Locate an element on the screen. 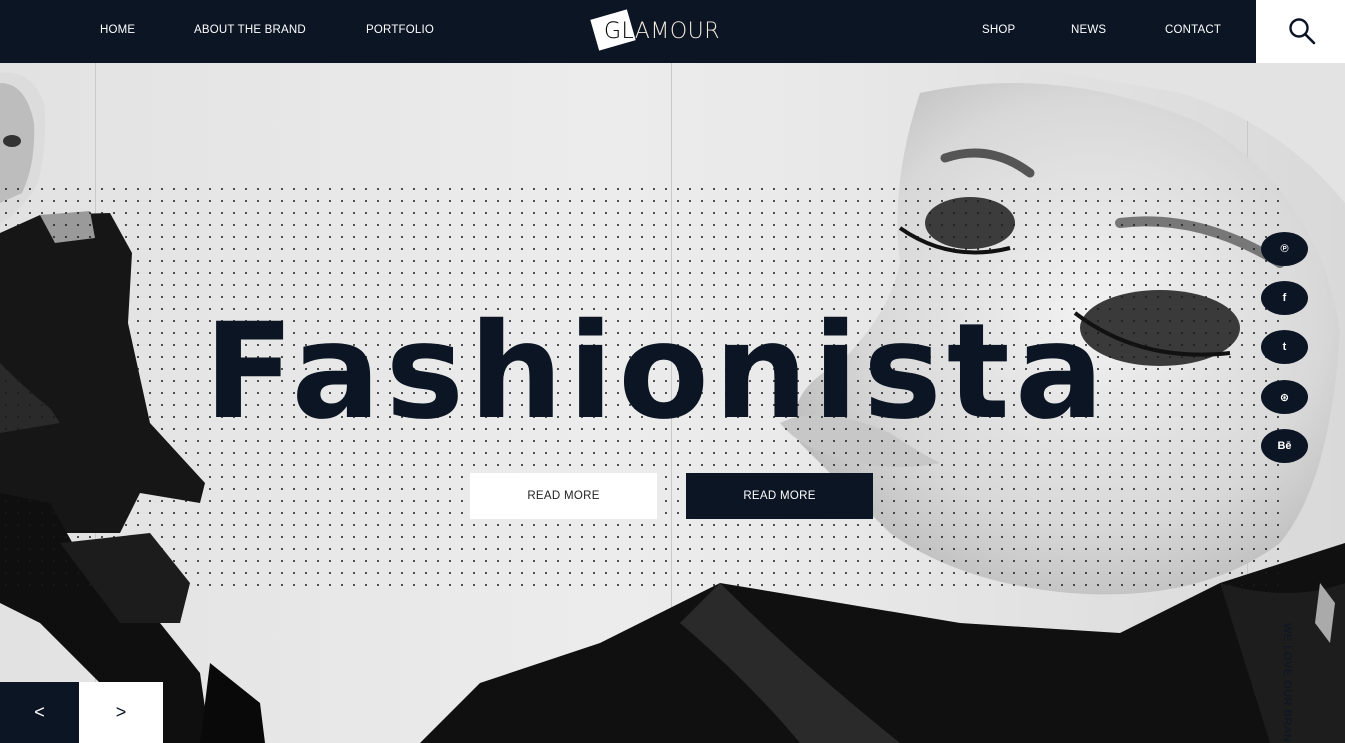 This screenshot has height=743, width=1345. slider-next-button: > is located at coordinates (121, 712).